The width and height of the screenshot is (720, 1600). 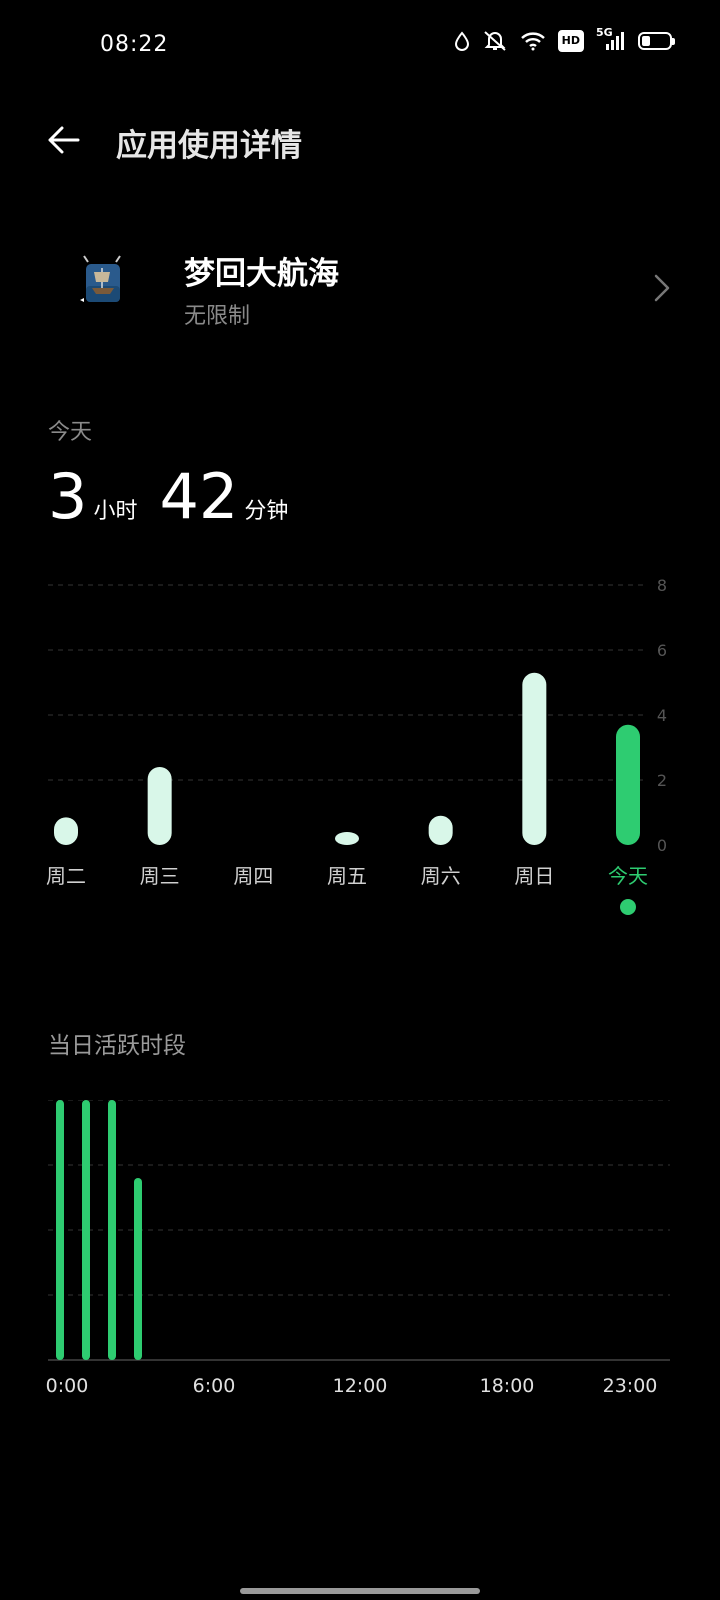 What do you see at coordinates (266, 511) in the screenshot?
I see `usage-minutes-unit: 分钟` at bounding box center [266, 511].